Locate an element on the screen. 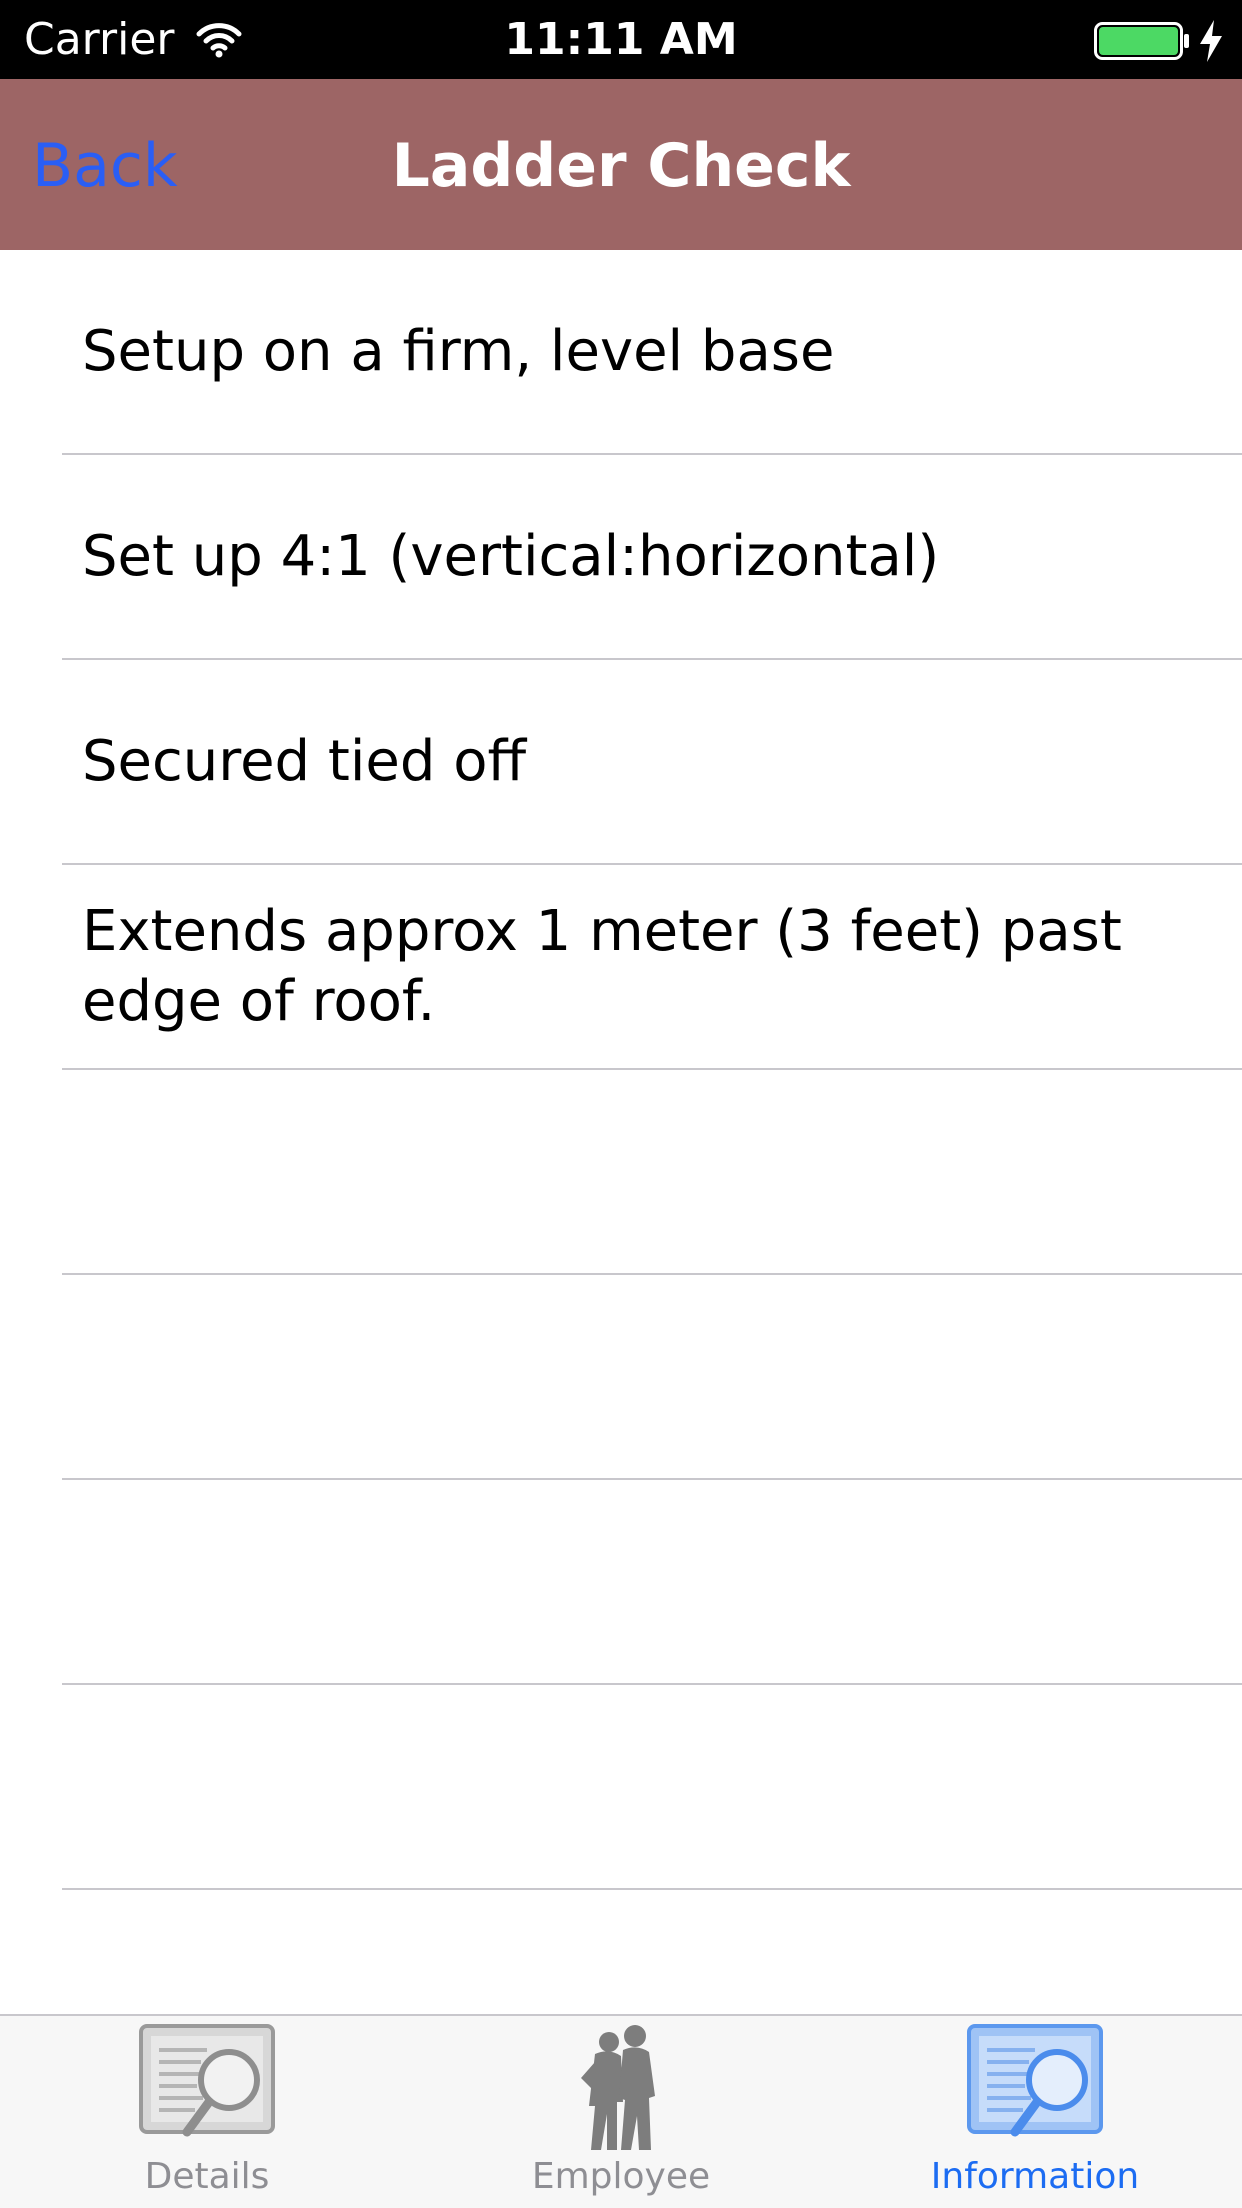 This screenshot has height=2208, width=1242. tab-label: Details is located at coordinates (207, 2176).